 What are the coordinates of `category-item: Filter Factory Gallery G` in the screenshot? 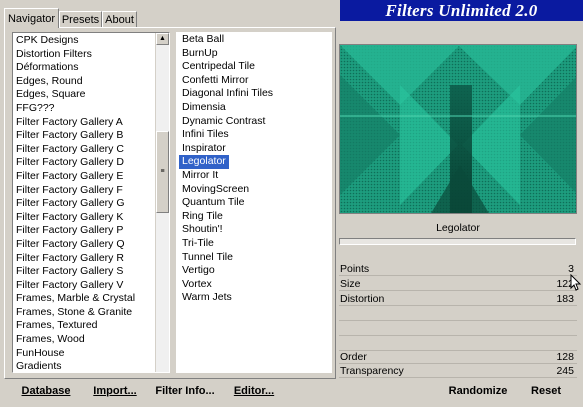 It's located at (91, 204).